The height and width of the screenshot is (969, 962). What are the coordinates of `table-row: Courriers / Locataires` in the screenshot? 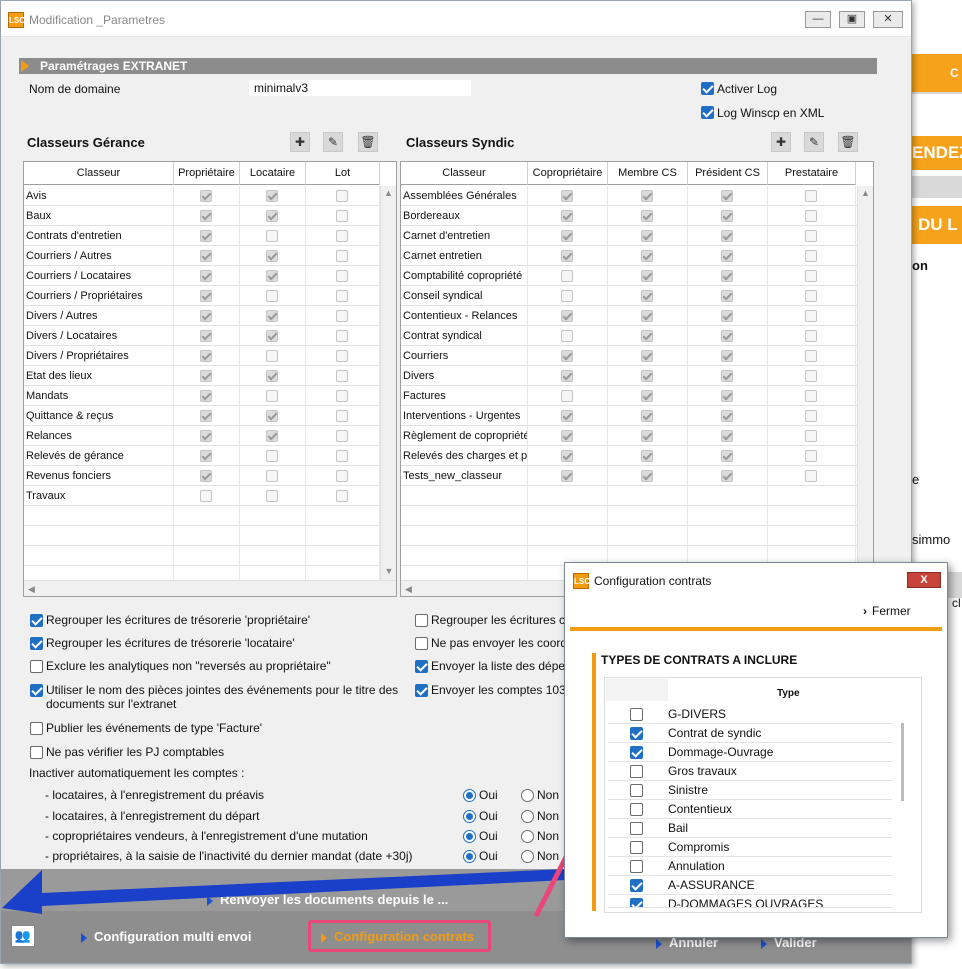 It's located at (202, 276).